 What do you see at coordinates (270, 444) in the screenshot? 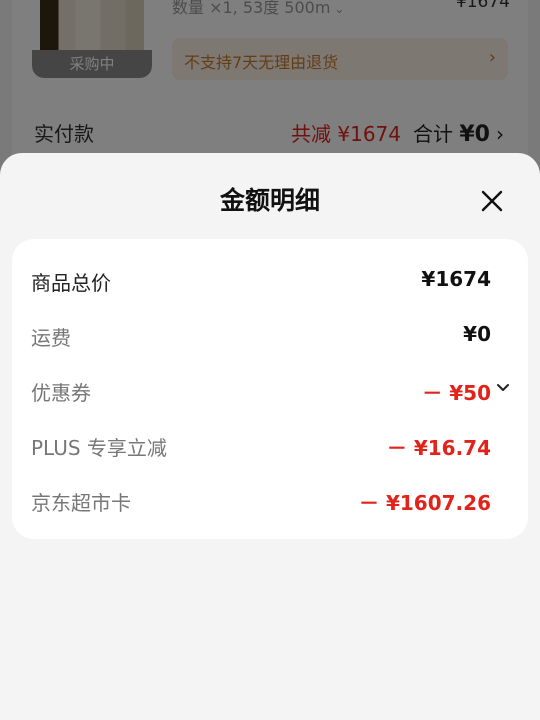
I see `row-plus-discount: PLUS 专享立减 － ¥16.74` at bounding box center [270, 444].